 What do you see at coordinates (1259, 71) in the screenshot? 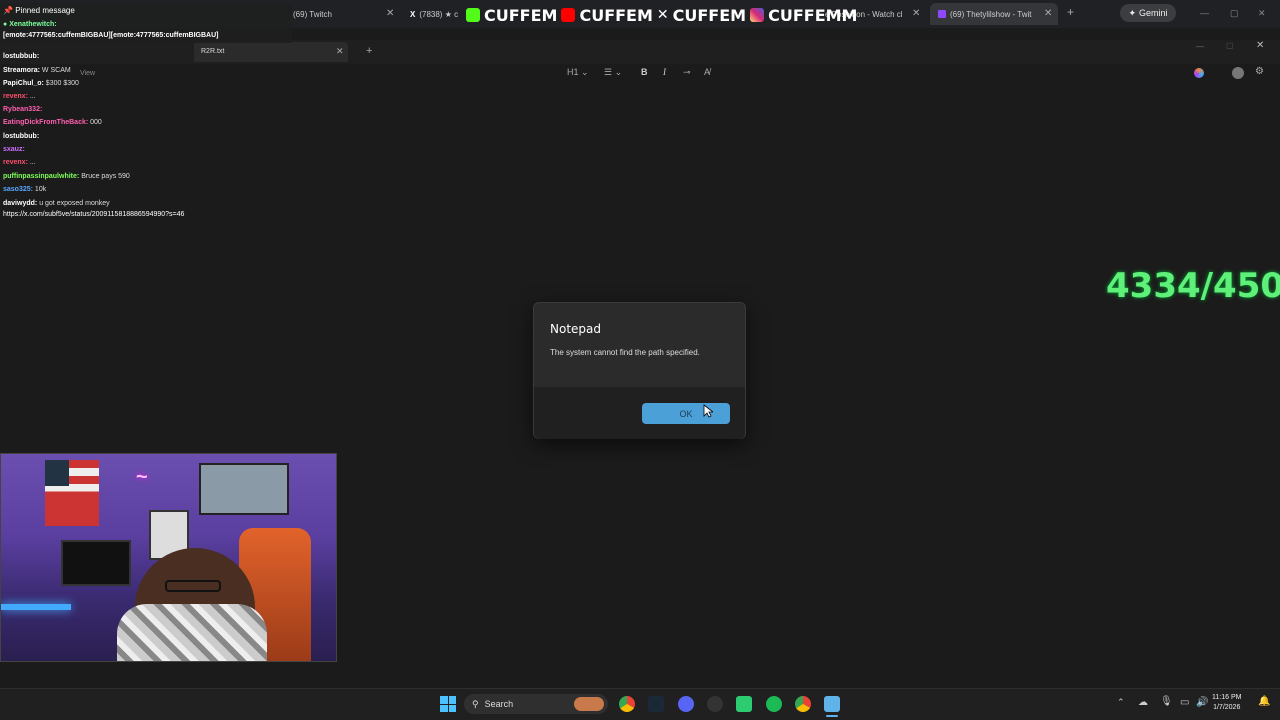
I see `gear-icon: ⚙` at bounding box center [1259, 71].